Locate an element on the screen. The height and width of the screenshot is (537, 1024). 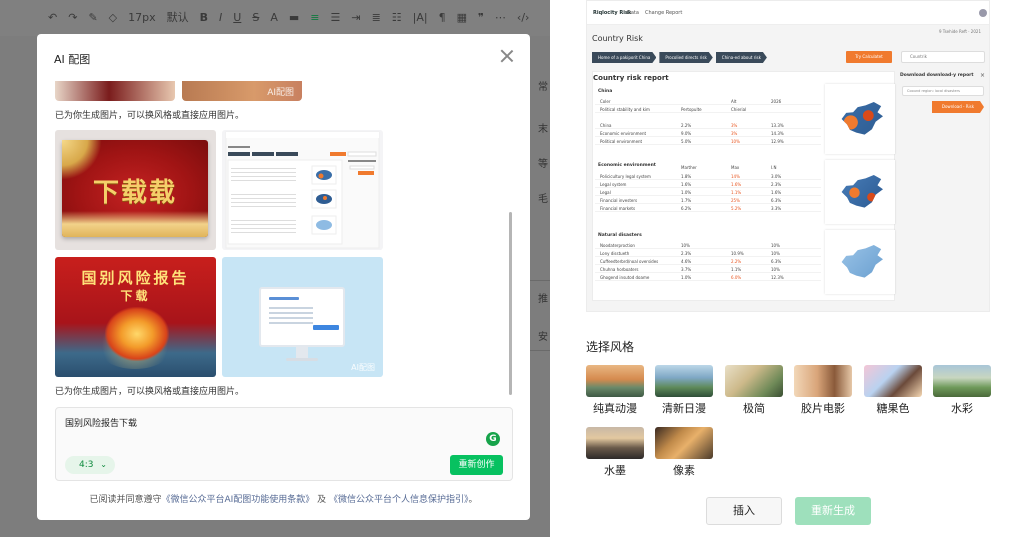
download-button: Download - Risk is located at coordinates (958, 107).